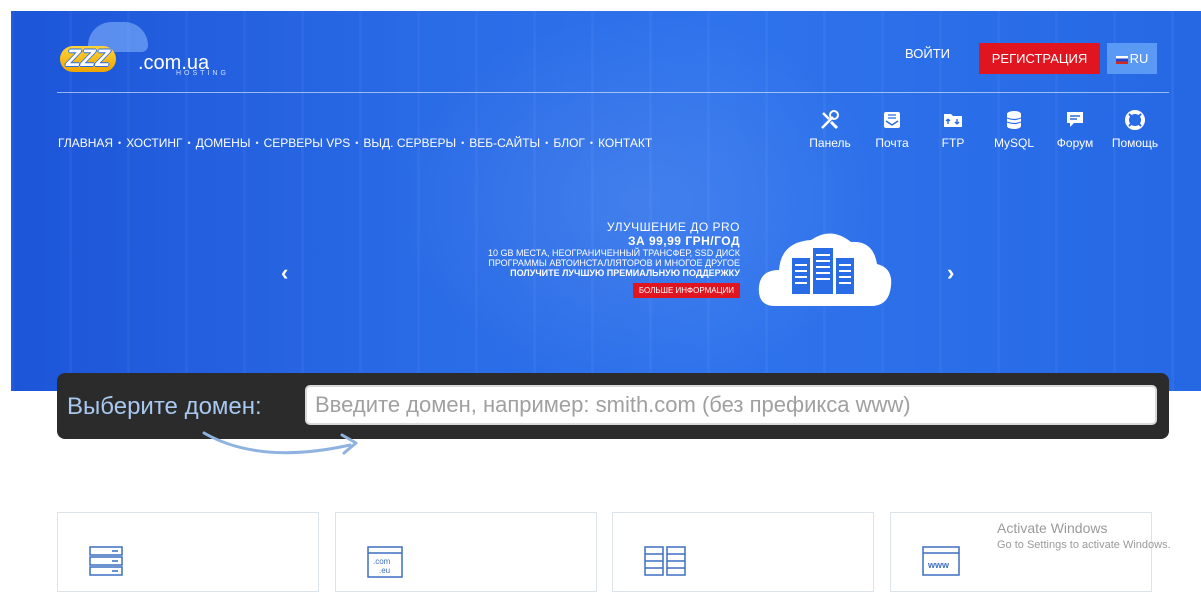  What do you see at coordinates (830, 143) in the screenshot?
I see `tool-panel-label: Панель` at bounding box center [830, 143].